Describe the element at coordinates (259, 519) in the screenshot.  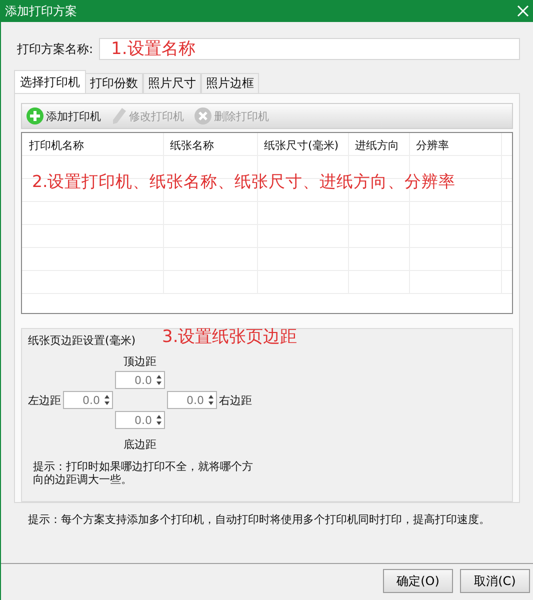
I see `tip-text: 提示：每个方案支持添加多个打印机，自动打印时将使用多个打印机同时打印，提高打印速度。` at that location.